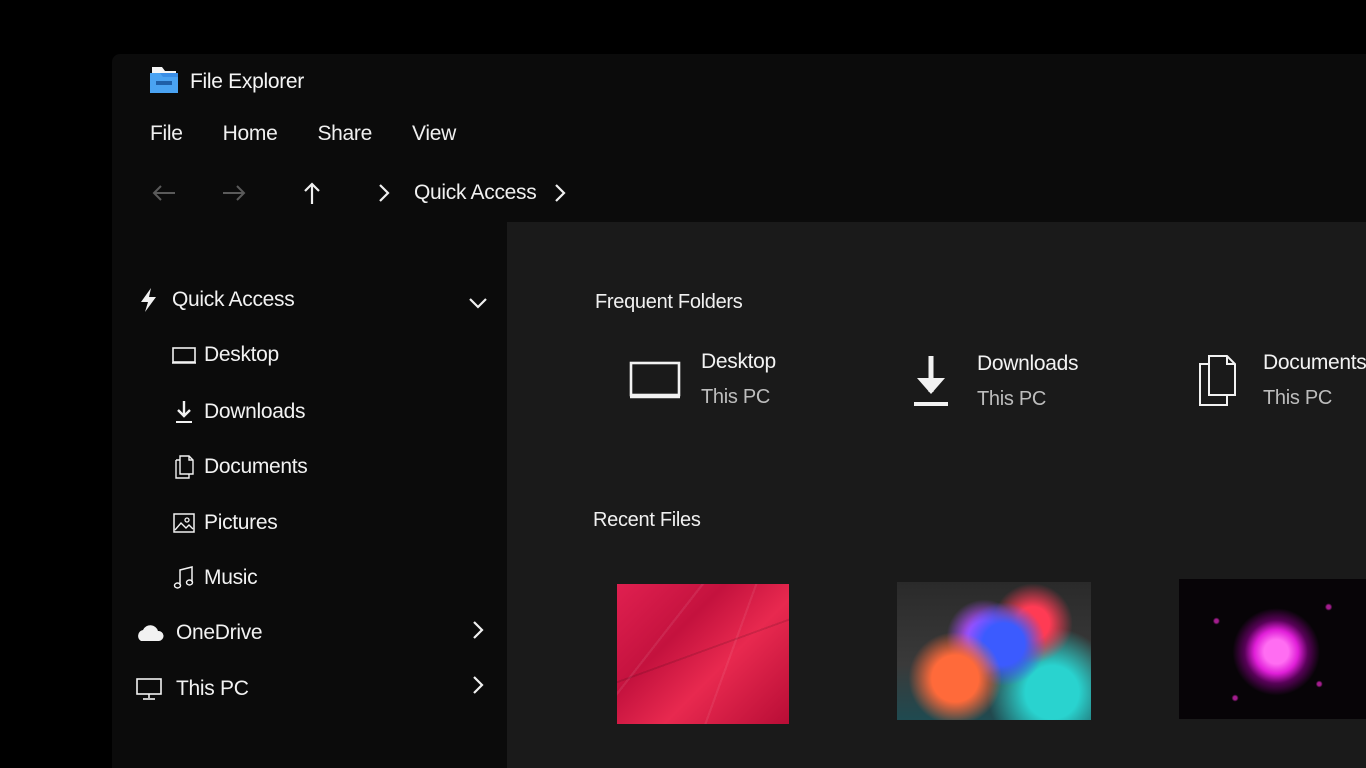 Image resolution: width=1366 pixels, height=768 pixels. I want to click on computer-icon, so click(149, 689).